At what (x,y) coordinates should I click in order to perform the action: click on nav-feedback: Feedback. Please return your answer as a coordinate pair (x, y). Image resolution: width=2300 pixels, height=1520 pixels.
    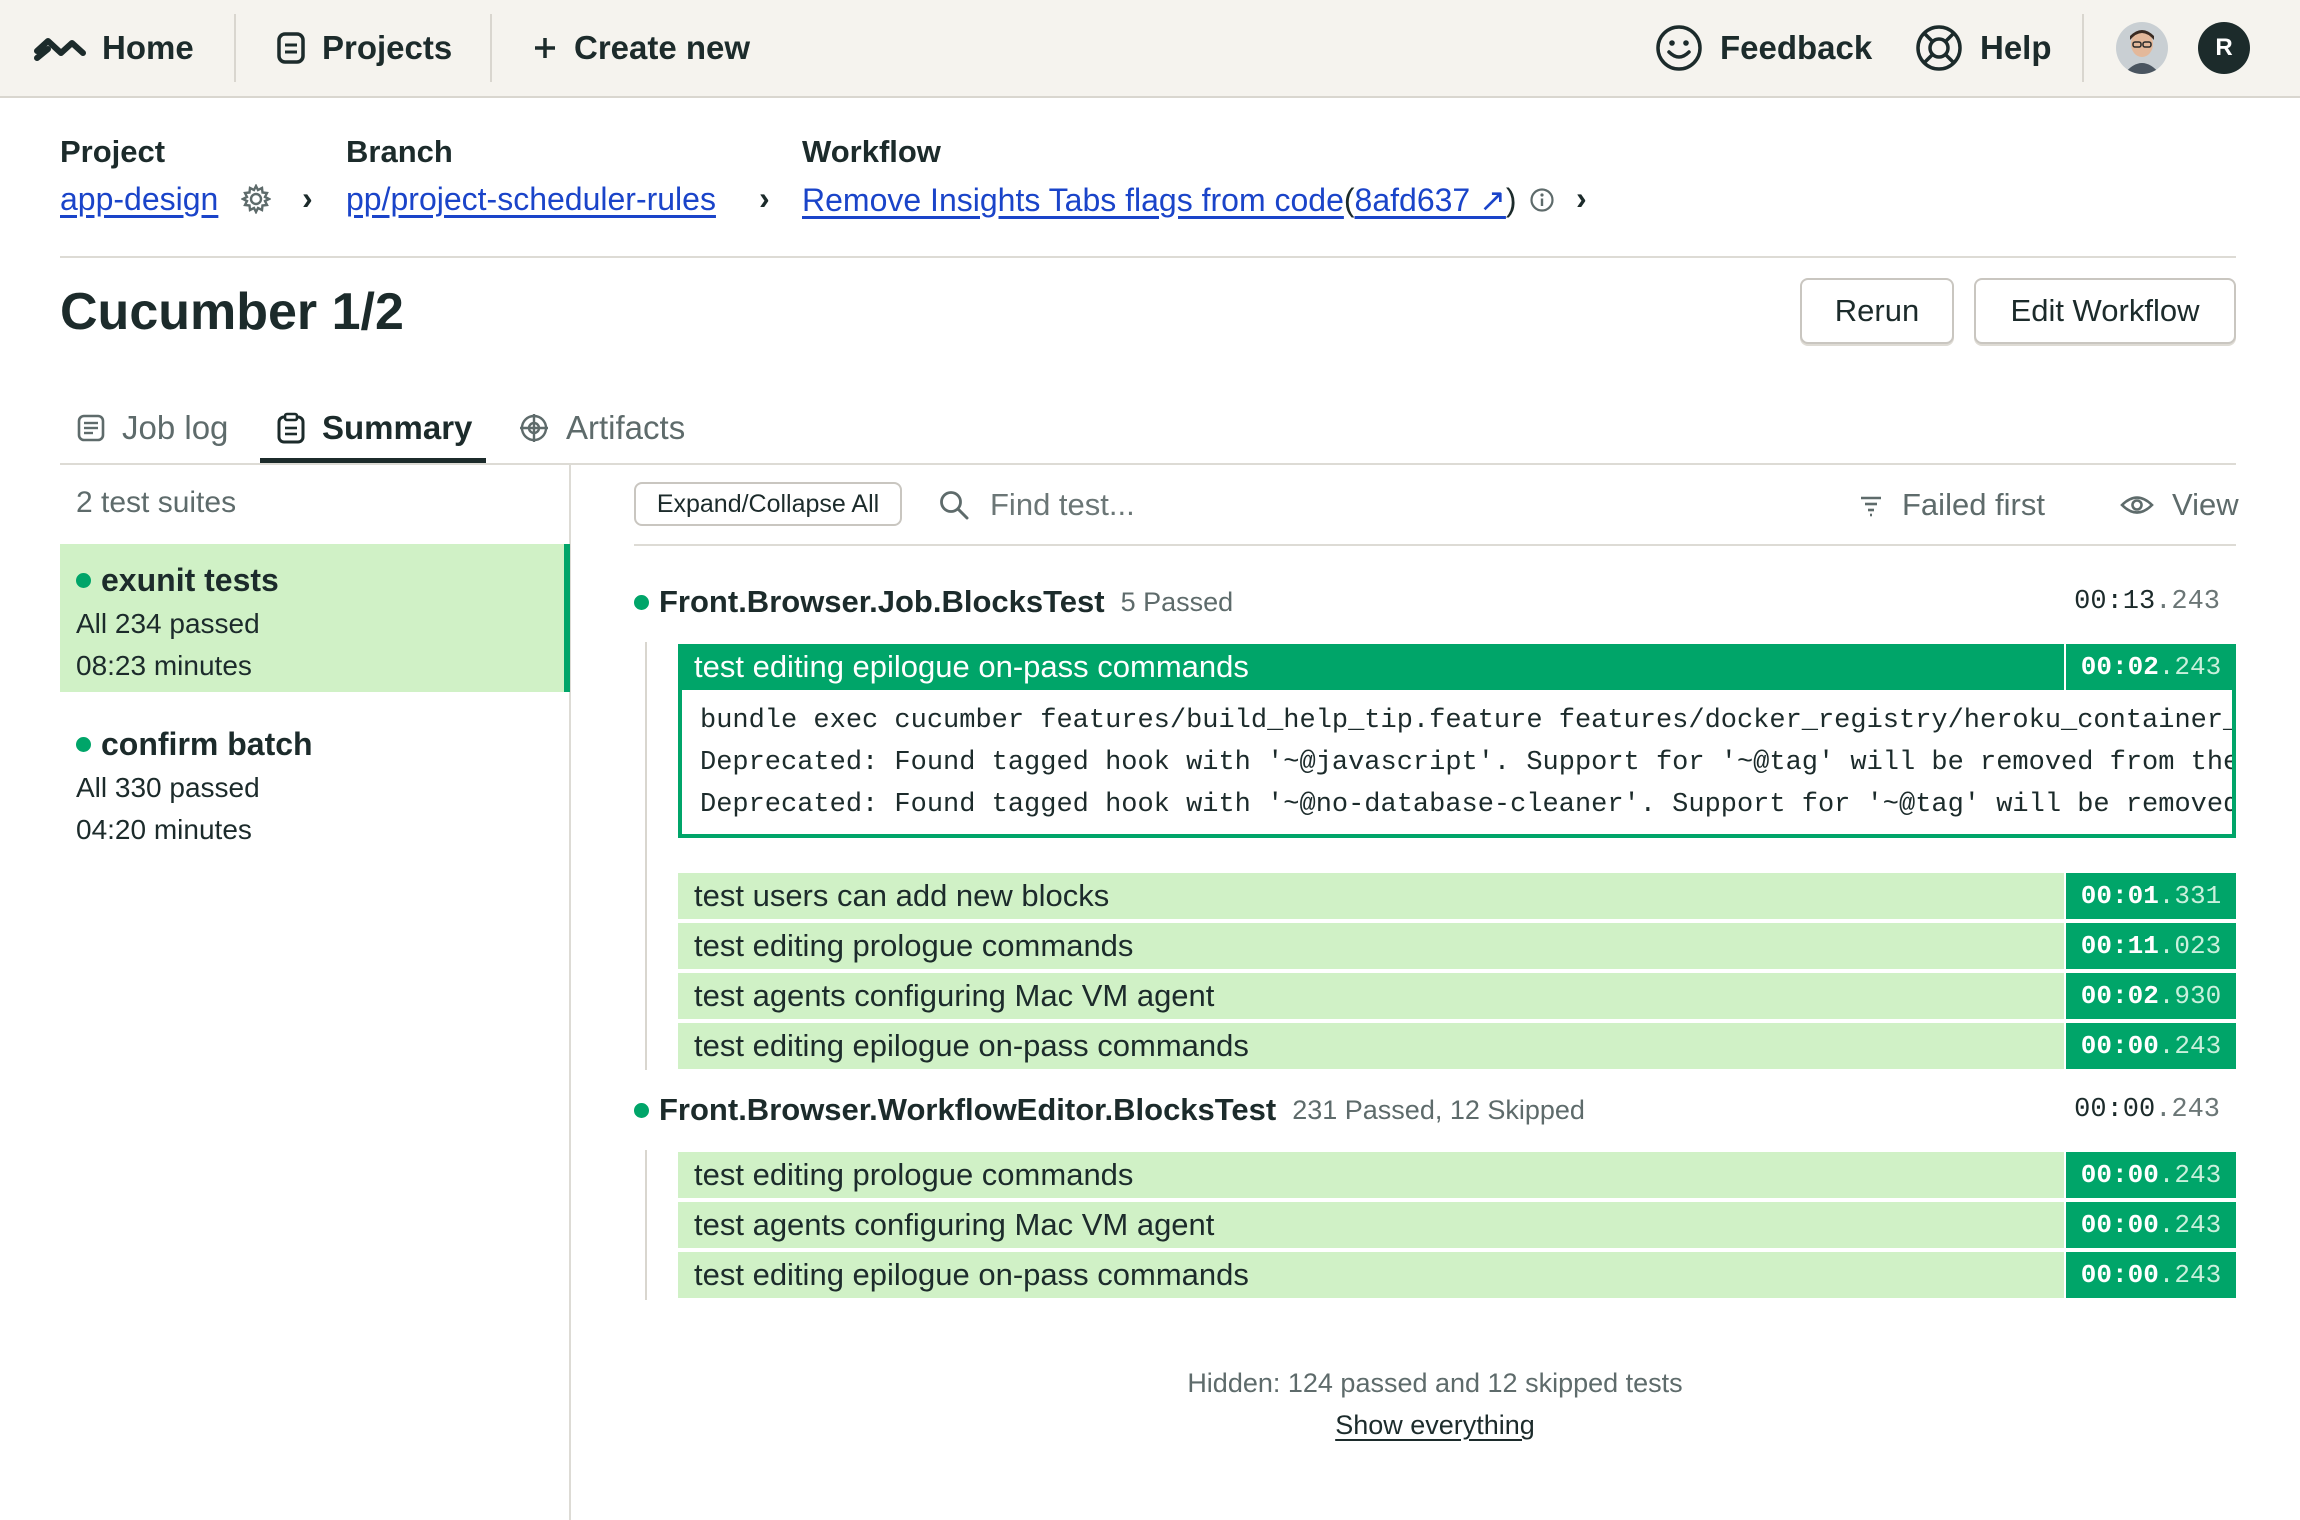
    Looking at the image, I should click on (1763, 48).